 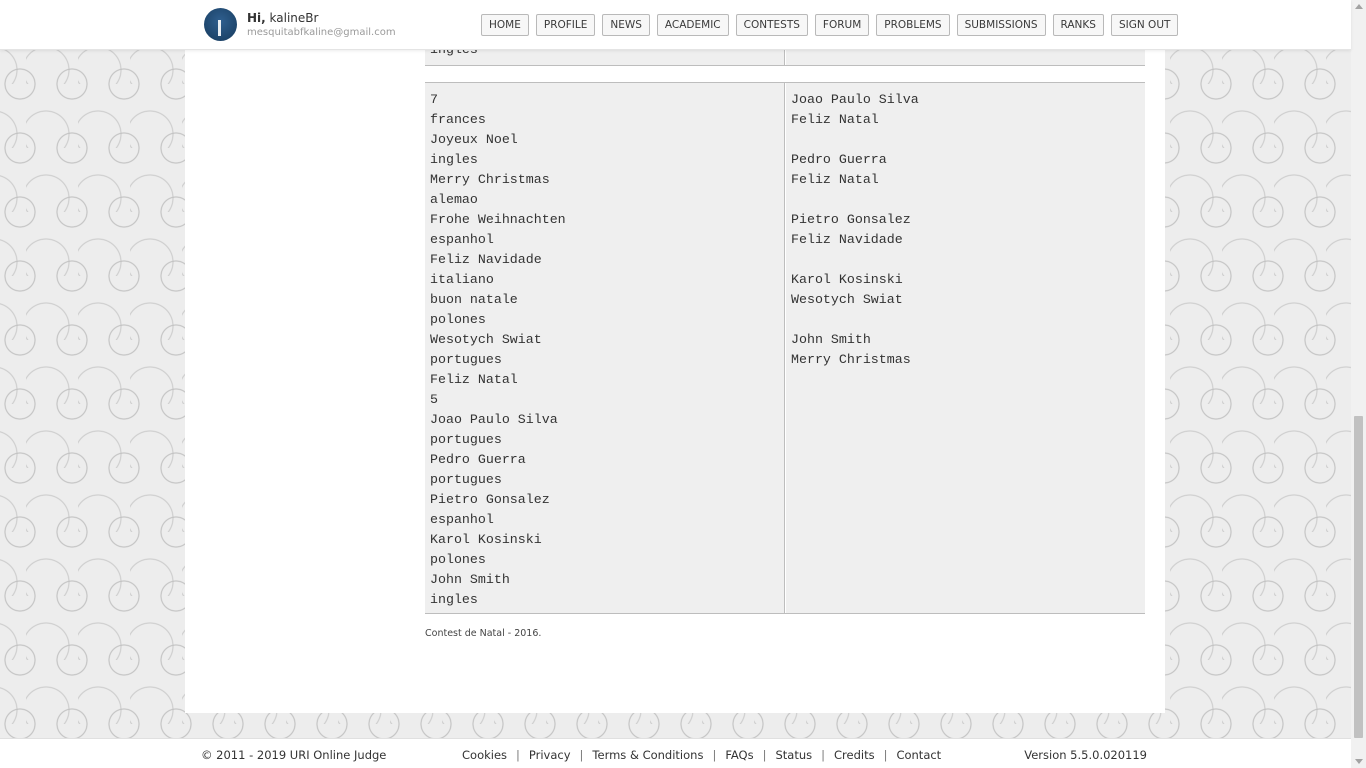 I want to click on sign-out-button: SIGN OUT, so click(x=1144, y=25).